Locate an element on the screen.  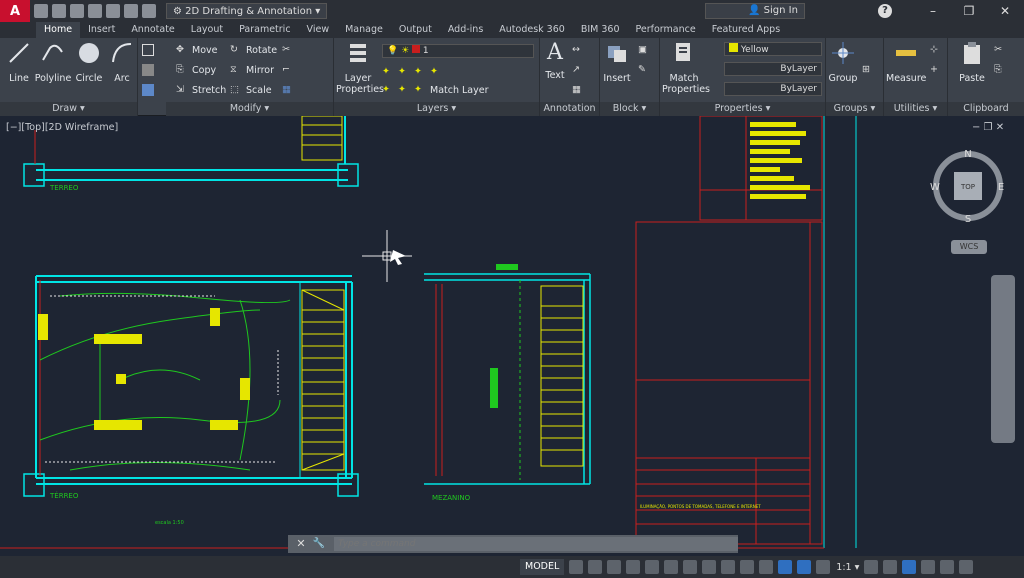
fillet-button: ⌐ is located at coordinates (290, 70).